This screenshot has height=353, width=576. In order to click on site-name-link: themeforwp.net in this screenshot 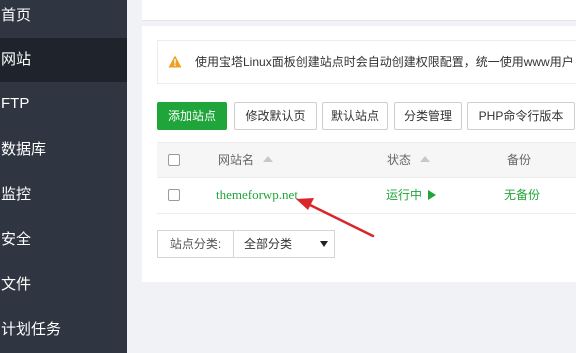, I will do `click(257, 195)`.